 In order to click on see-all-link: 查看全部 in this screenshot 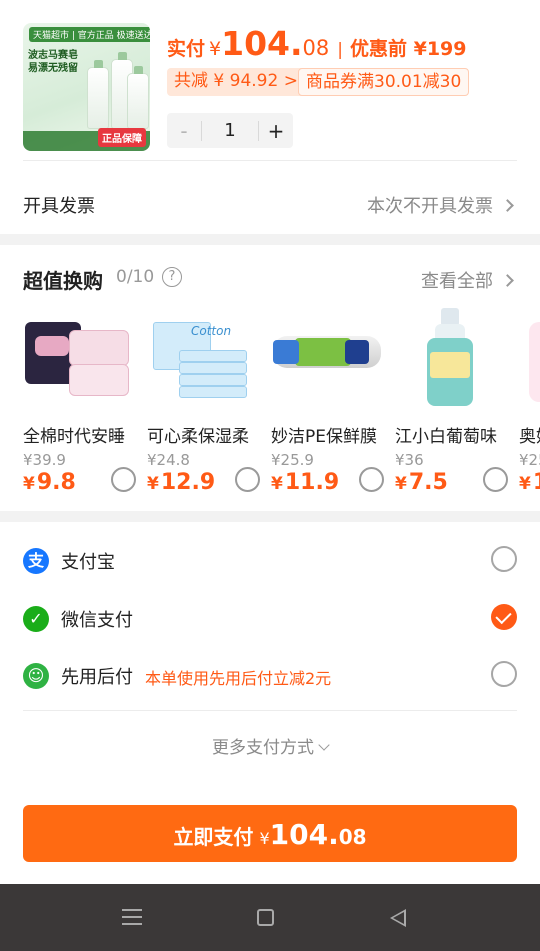, I will do `click(467, 280)`.